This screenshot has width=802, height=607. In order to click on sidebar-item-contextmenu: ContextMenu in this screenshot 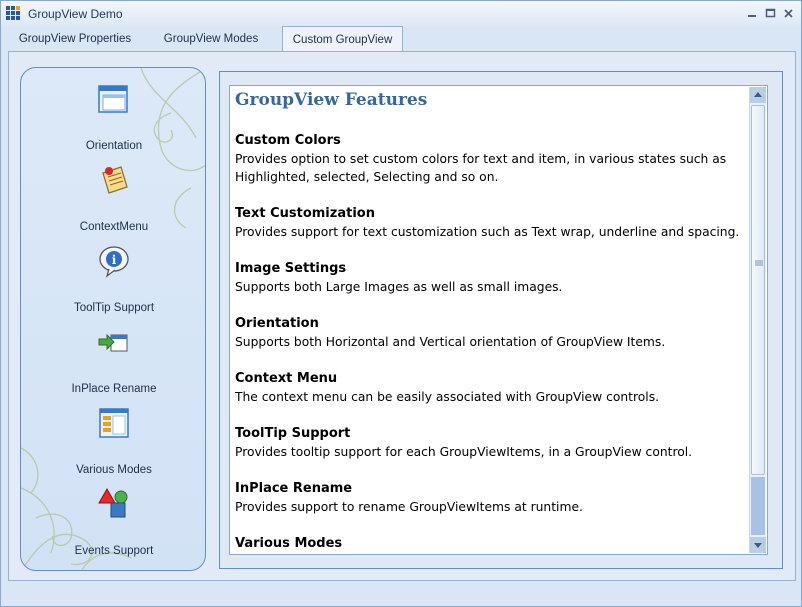, I will do `click(113, 202)`.